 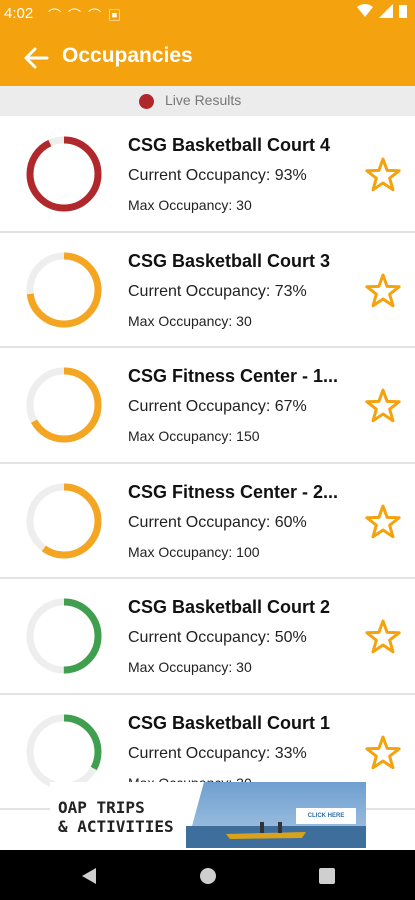 I want to click on nav-recents-button, so click(x=327, y=876).